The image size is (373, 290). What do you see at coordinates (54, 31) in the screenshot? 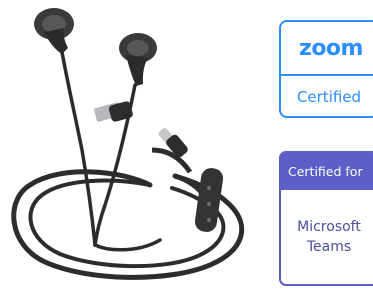
I see `left-earbud` at bounding box center [54, 31].